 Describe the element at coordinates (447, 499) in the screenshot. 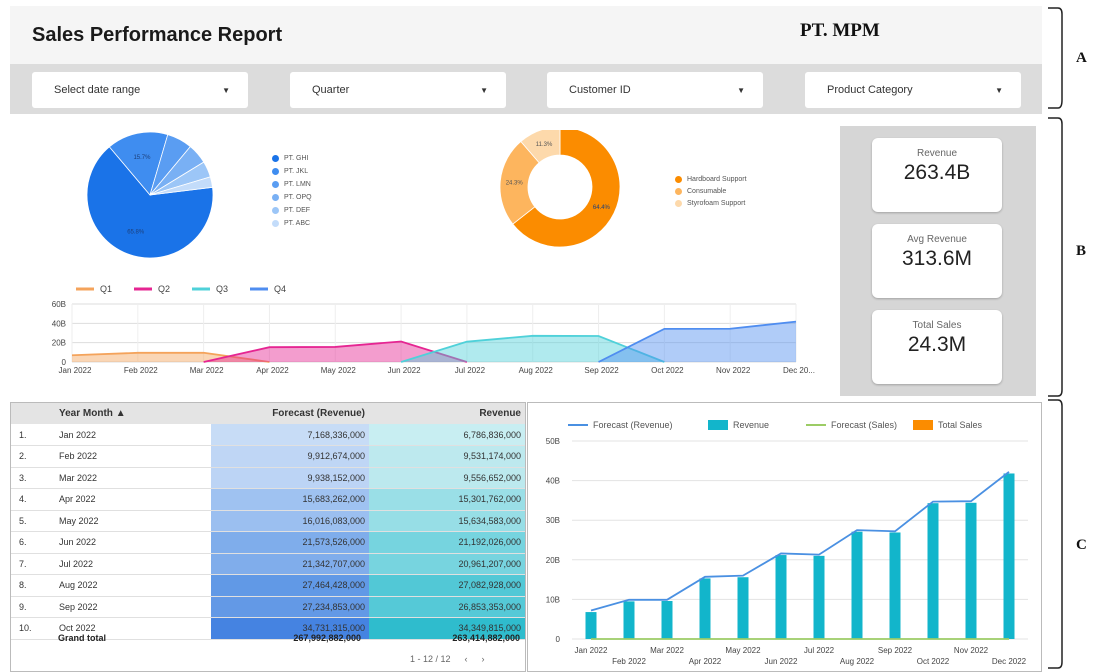

I see `cell-revenue: 15,301,762,000` at that location.